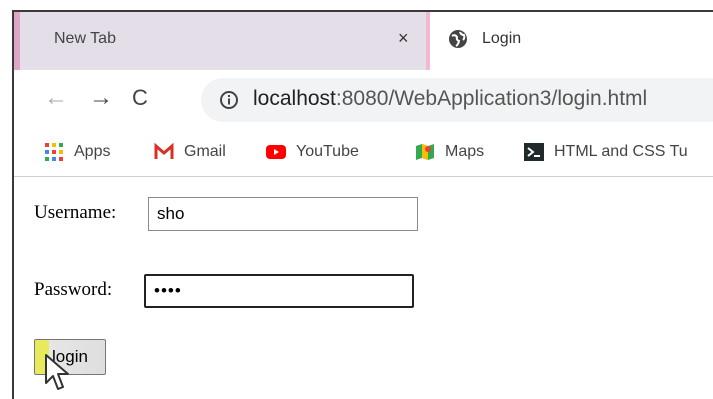 This screenshot has width=713, height=399. I want to click on tab-strip: New Tab × Login, so click(363, 41).